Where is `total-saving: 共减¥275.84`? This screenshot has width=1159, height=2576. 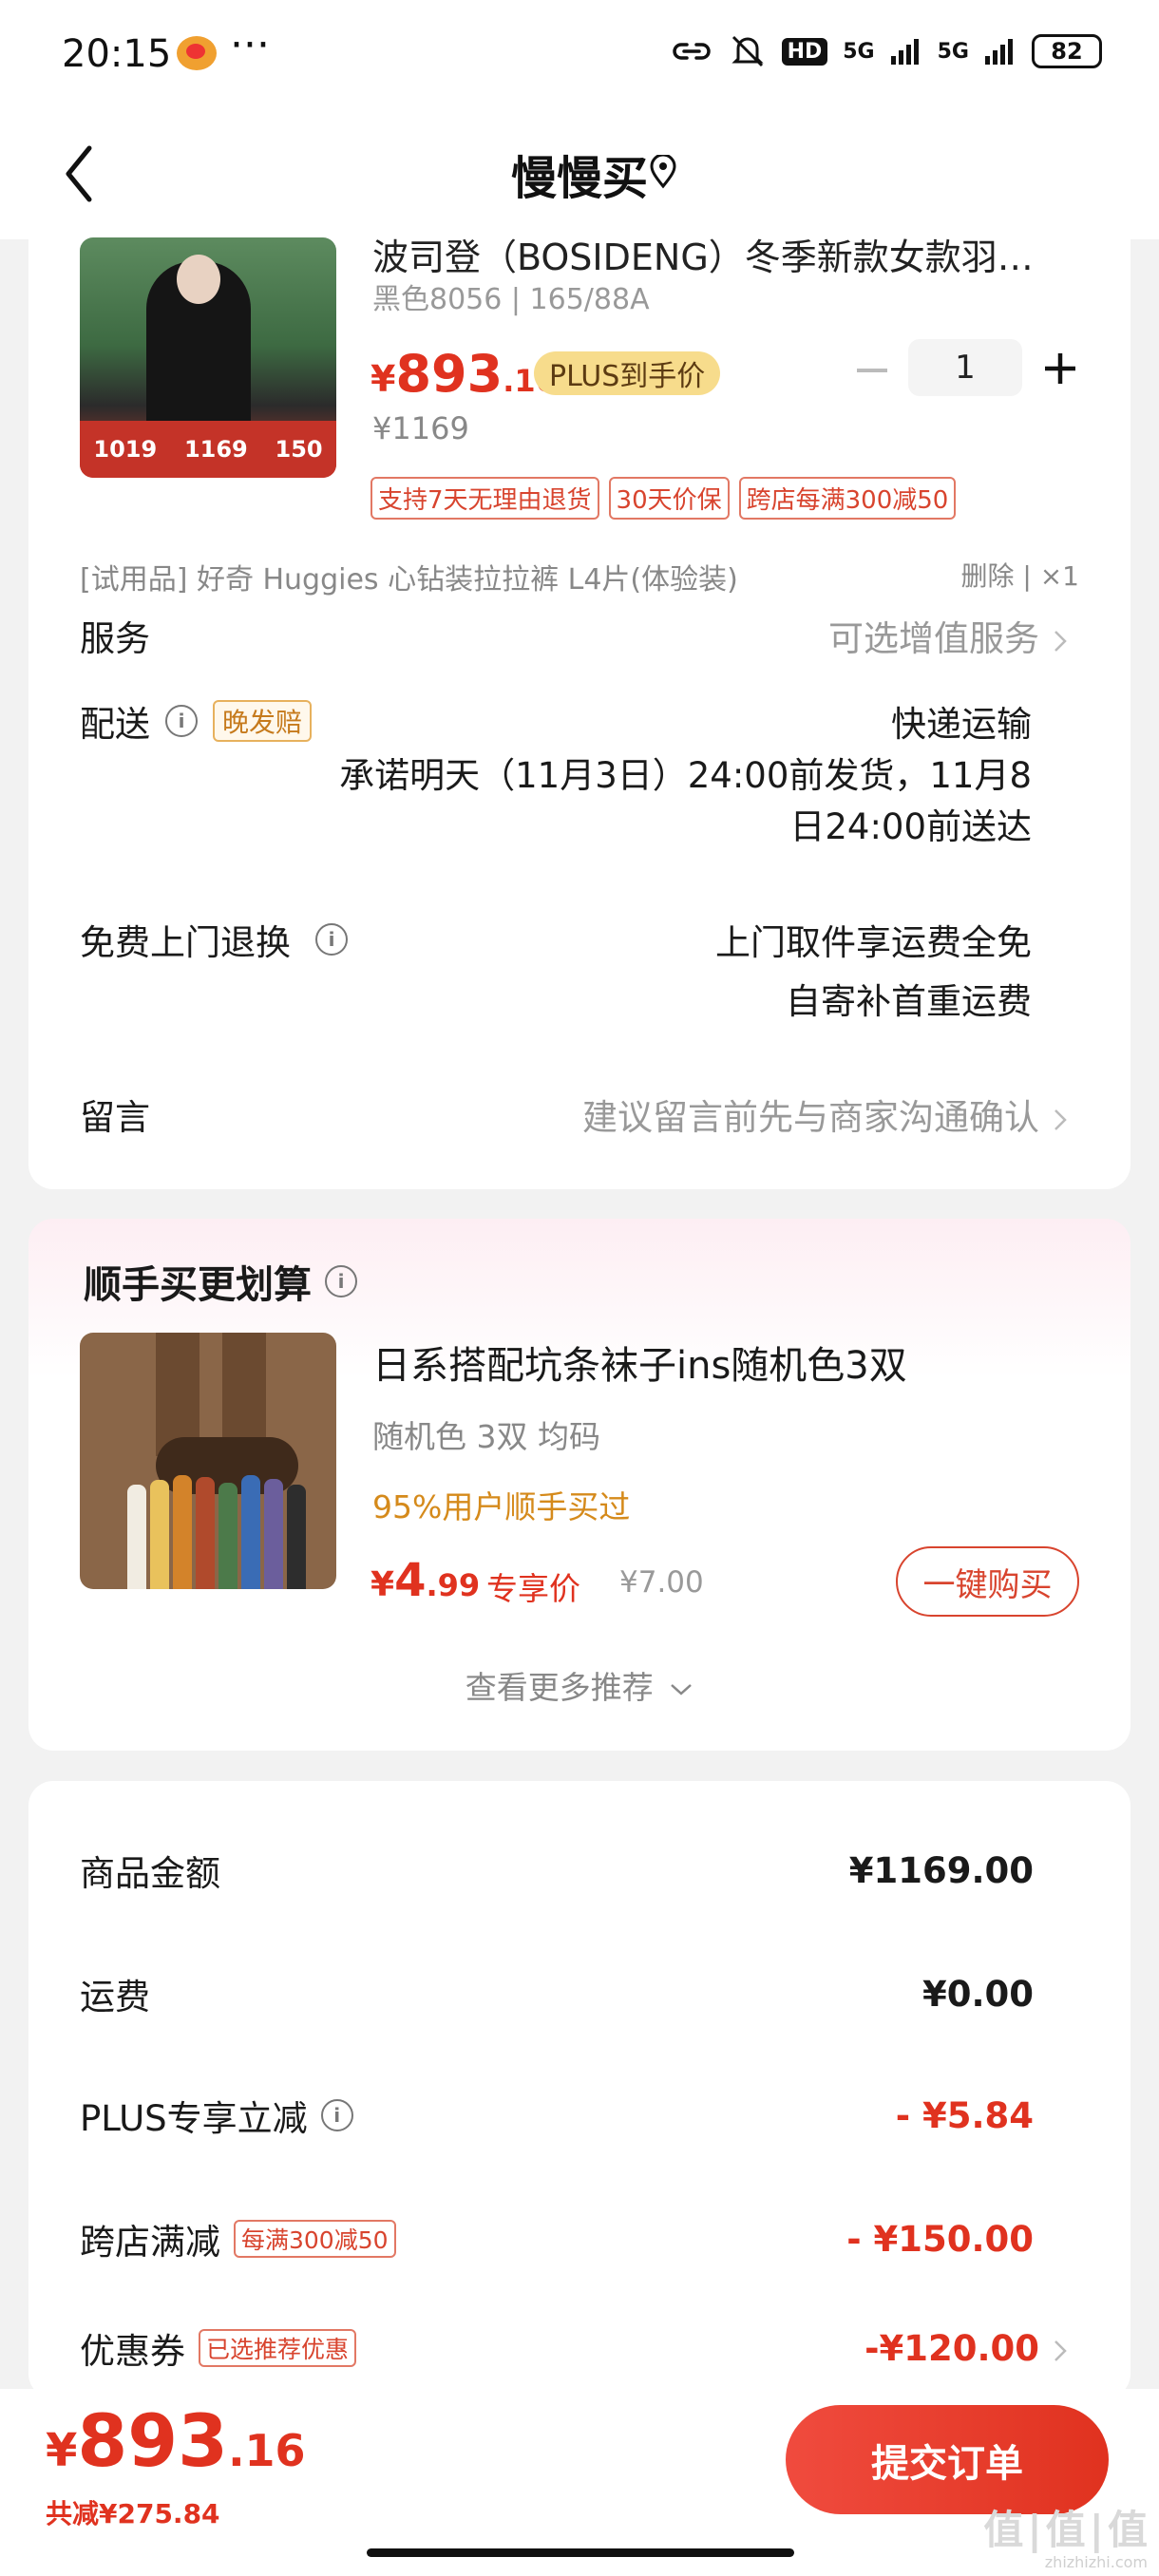
total-saving: 共减¥275.84 is located at coordinates (133, 2513).